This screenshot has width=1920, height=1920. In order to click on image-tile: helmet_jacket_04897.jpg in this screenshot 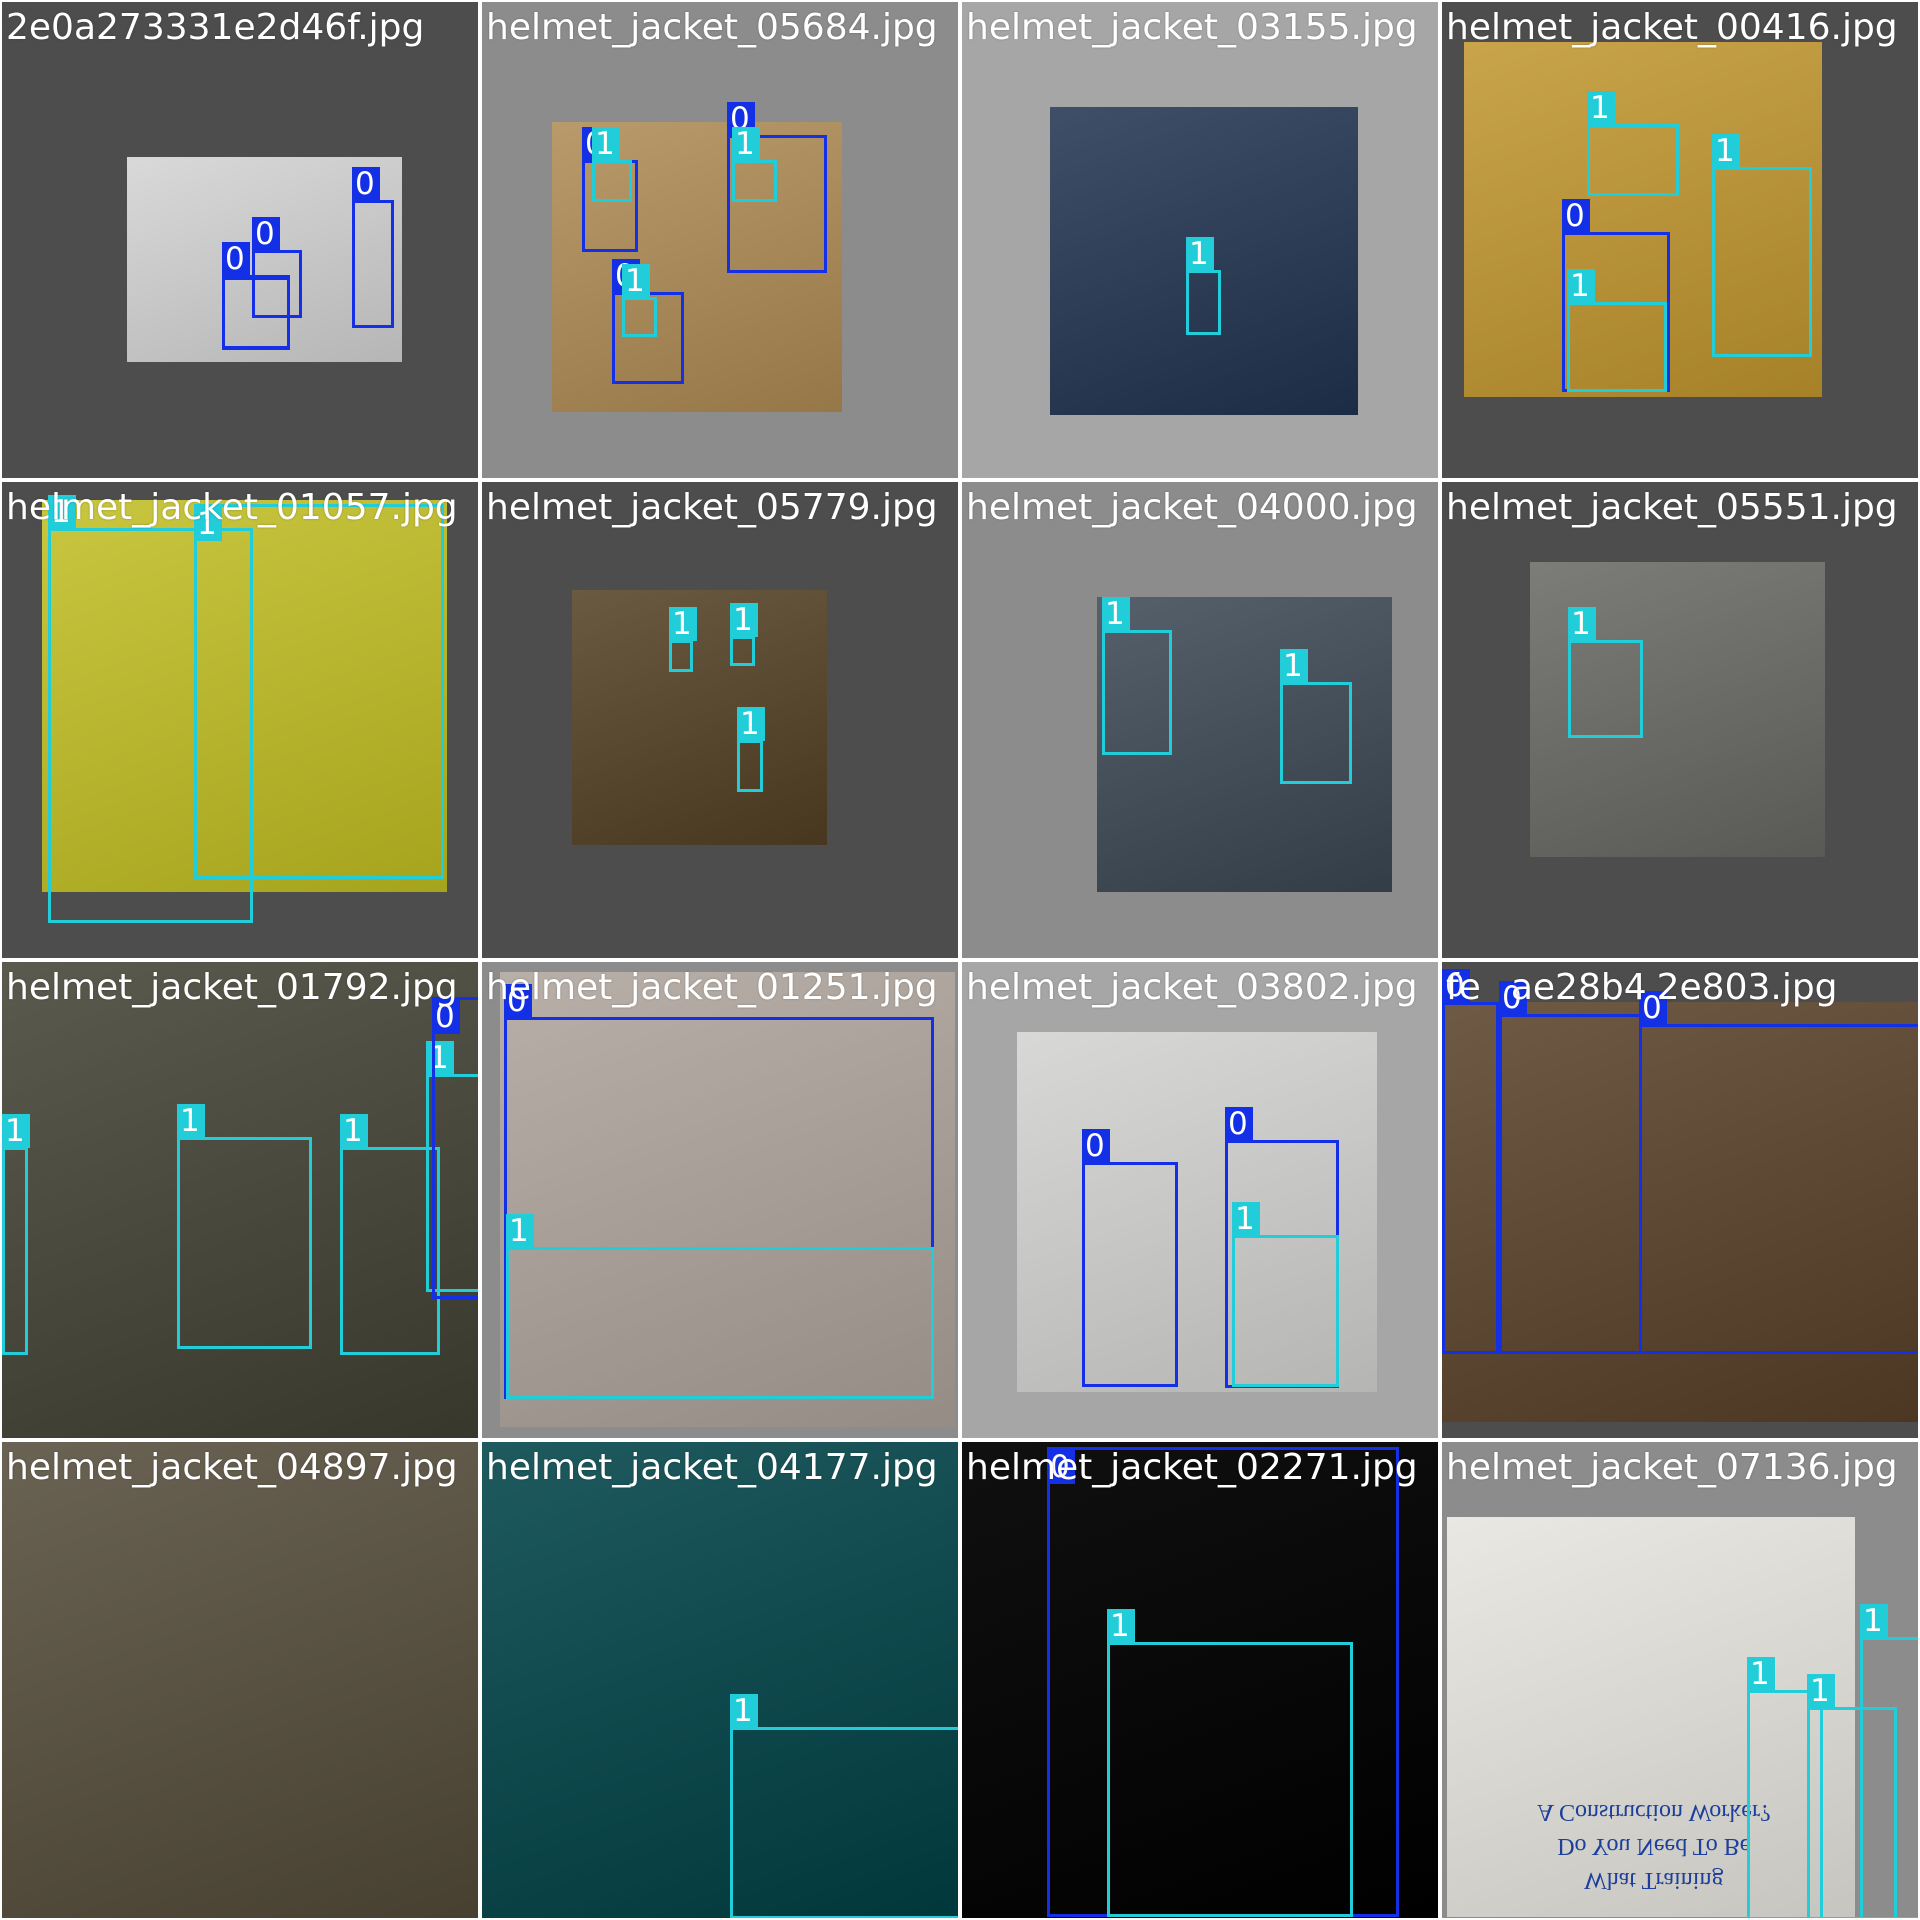, I will do `click(240, 1680)`.